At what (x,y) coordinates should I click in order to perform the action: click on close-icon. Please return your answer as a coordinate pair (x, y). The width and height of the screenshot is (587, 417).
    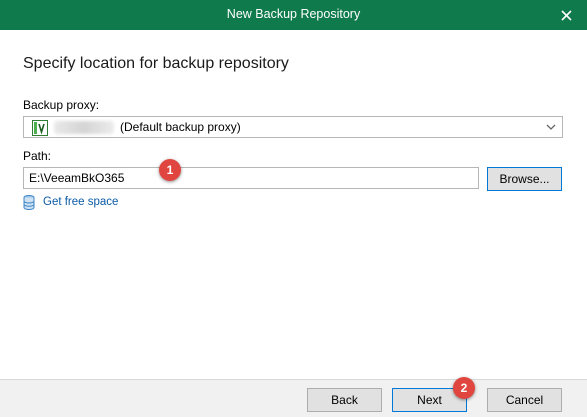
    Looking at the image, I should click on (566, 15).